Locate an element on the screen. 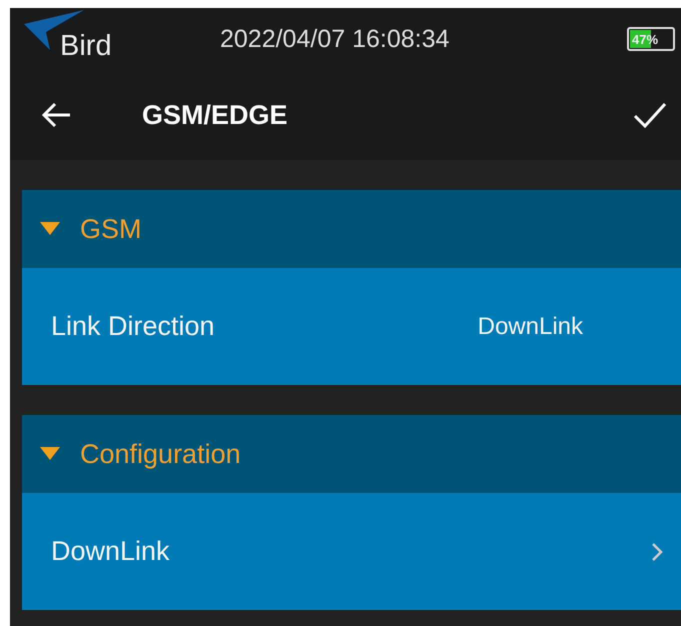 The height and width of the screenshot is (626, 681). date-time: 2022/04/07 16:08:34 is located at coordinates (335, 39).